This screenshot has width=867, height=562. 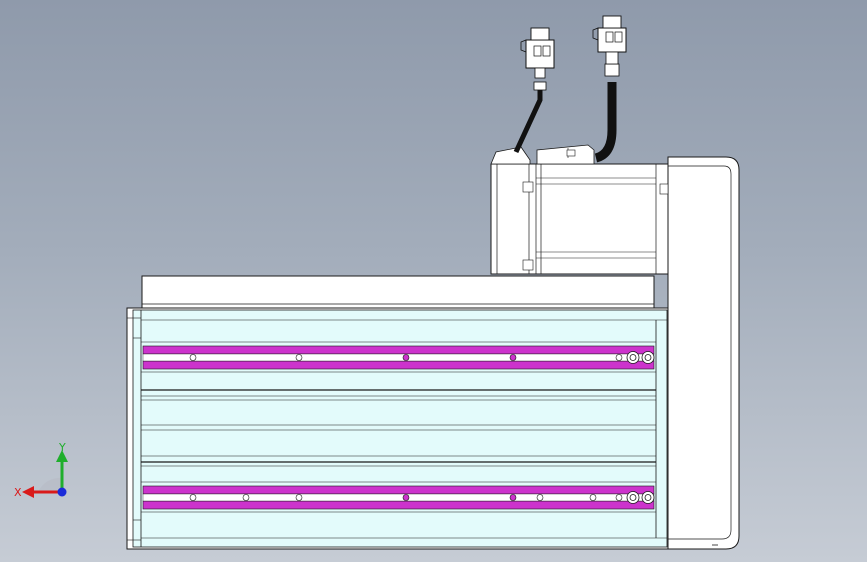 What do you see at coordinates (62, 492) in the screenshot?
I see `z-axis-dot` at bounding box center [62, 492].